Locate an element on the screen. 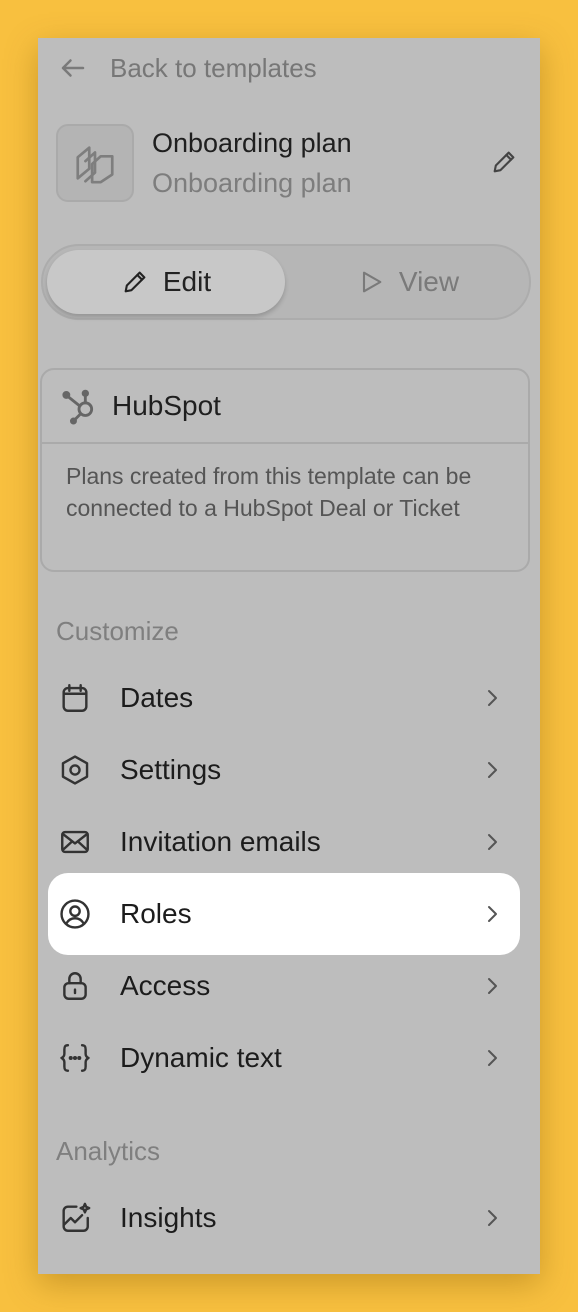 The width and height of the screenshot is (578, 1312). template-icon is located at coordinates (95, 163).